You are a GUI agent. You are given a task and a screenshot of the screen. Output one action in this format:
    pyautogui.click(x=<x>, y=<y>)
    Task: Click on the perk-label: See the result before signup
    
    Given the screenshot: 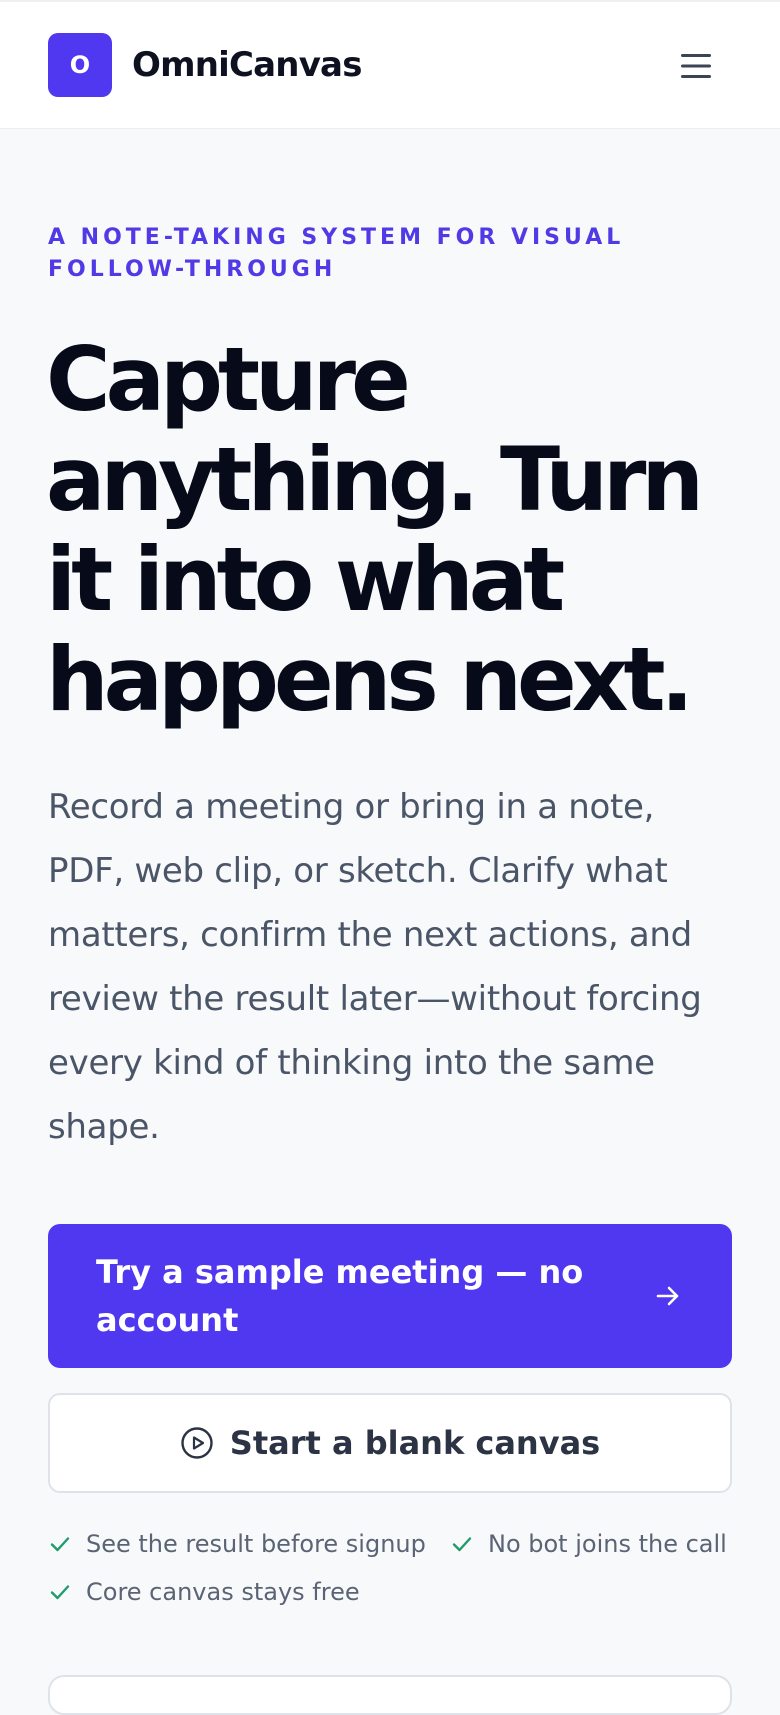 What is the action you would take?
    pyautogui.click(x=256, y=1544)
    